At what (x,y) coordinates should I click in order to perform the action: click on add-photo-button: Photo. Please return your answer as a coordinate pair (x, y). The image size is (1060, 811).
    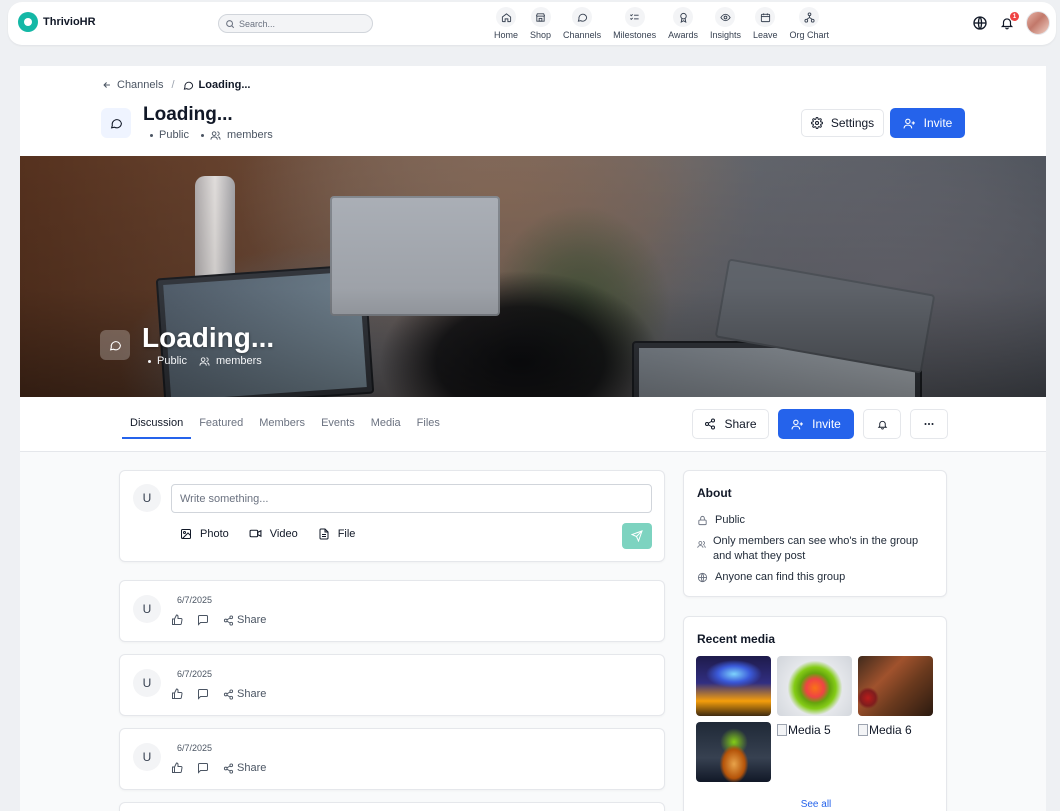
    Looking at the image, I should click on (204, 533).